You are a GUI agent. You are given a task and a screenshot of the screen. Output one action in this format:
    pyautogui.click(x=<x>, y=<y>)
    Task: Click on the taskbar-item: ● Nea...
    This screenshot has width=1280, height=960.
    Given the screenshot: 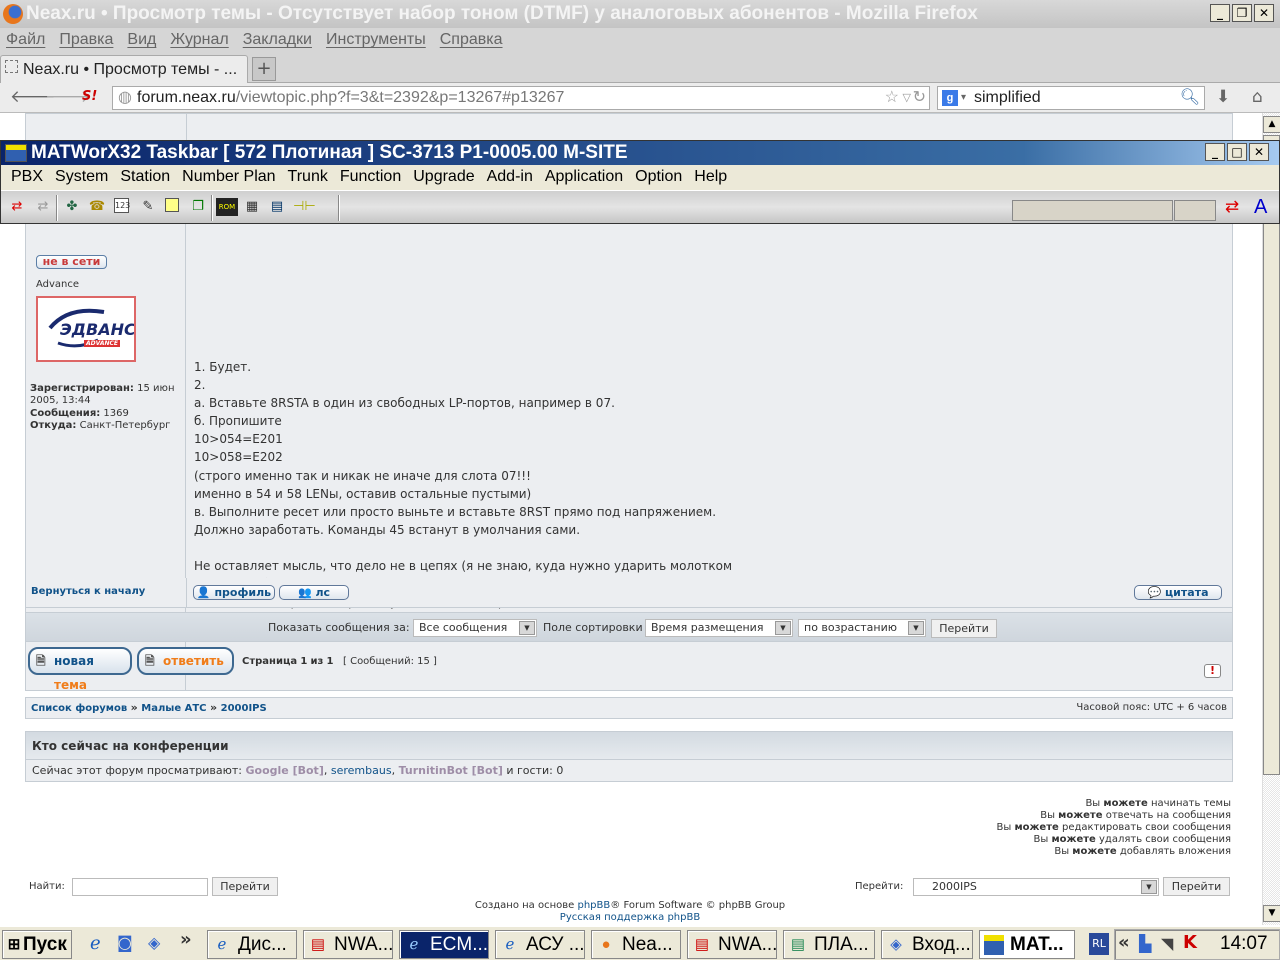 What is the action you would take?
    pyautogui.click(x=636, y=944)
    